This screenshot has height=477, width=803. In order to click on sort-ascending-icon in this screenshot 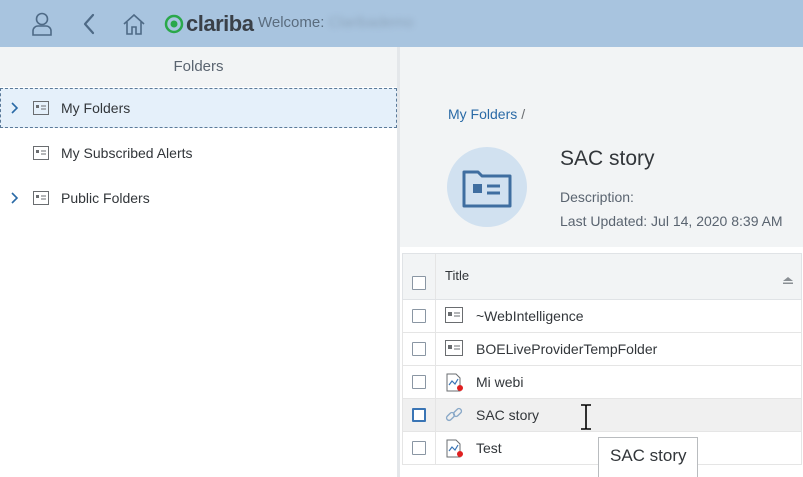, I will do `click(788, 281)`.